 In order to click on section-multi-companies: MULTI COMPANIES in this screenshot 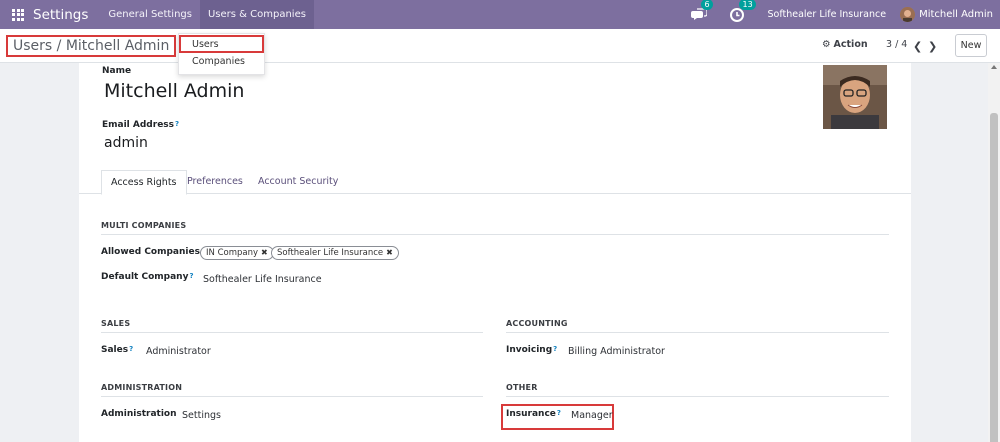, I will do `click(495, 228)`.